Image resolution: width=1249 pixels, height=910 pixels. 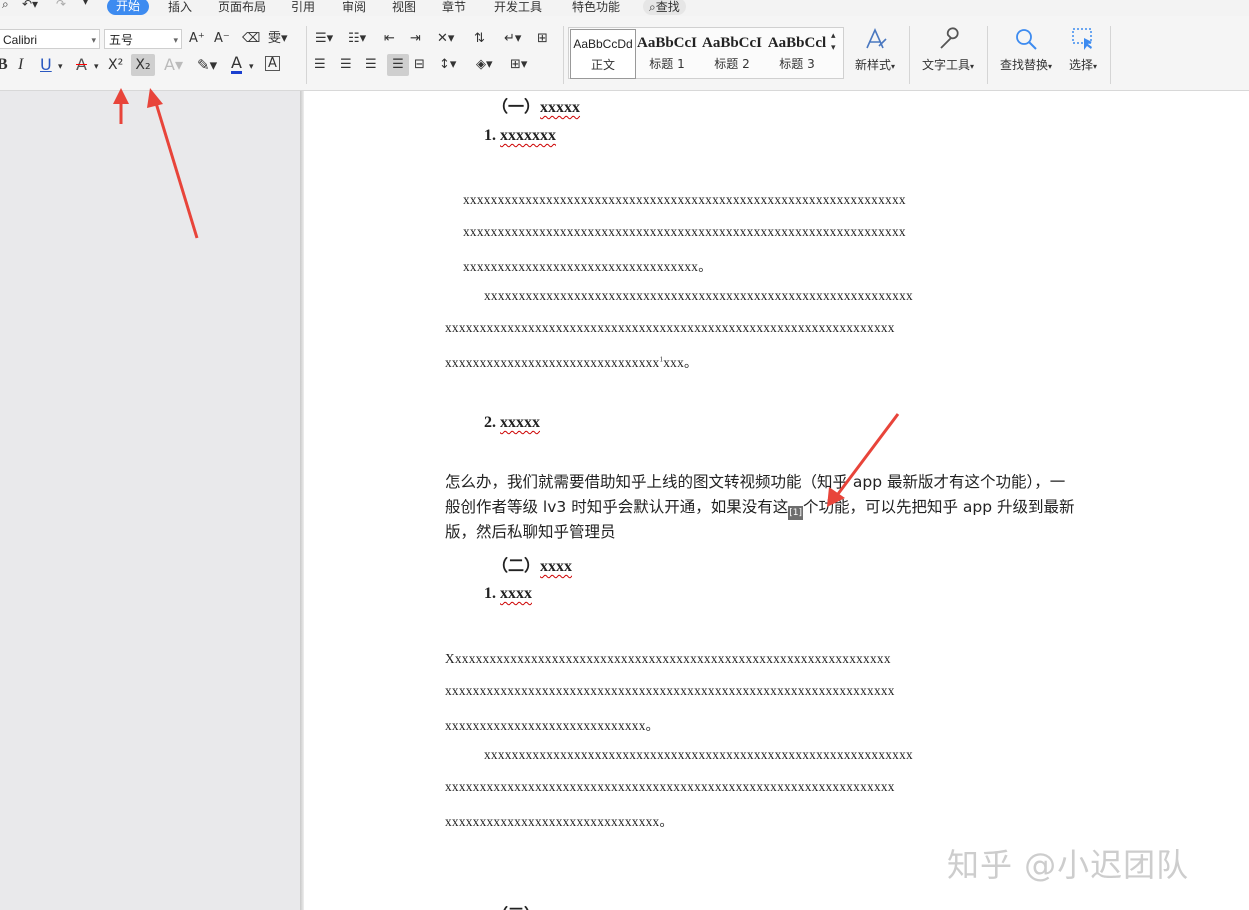 I want to click on undo-icon: ↶▾, so click(x=30, y=5).